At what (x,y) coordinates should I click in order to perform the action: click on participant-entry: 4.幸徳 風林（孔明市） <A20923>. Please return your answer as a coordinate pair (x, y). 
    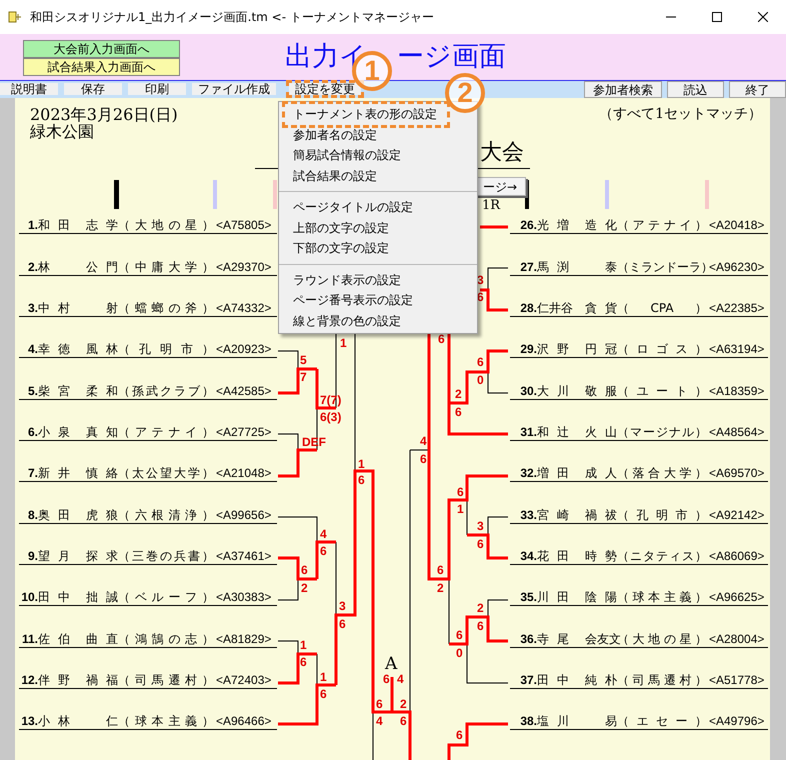
    Looking at the image, I should click on (149, 350).